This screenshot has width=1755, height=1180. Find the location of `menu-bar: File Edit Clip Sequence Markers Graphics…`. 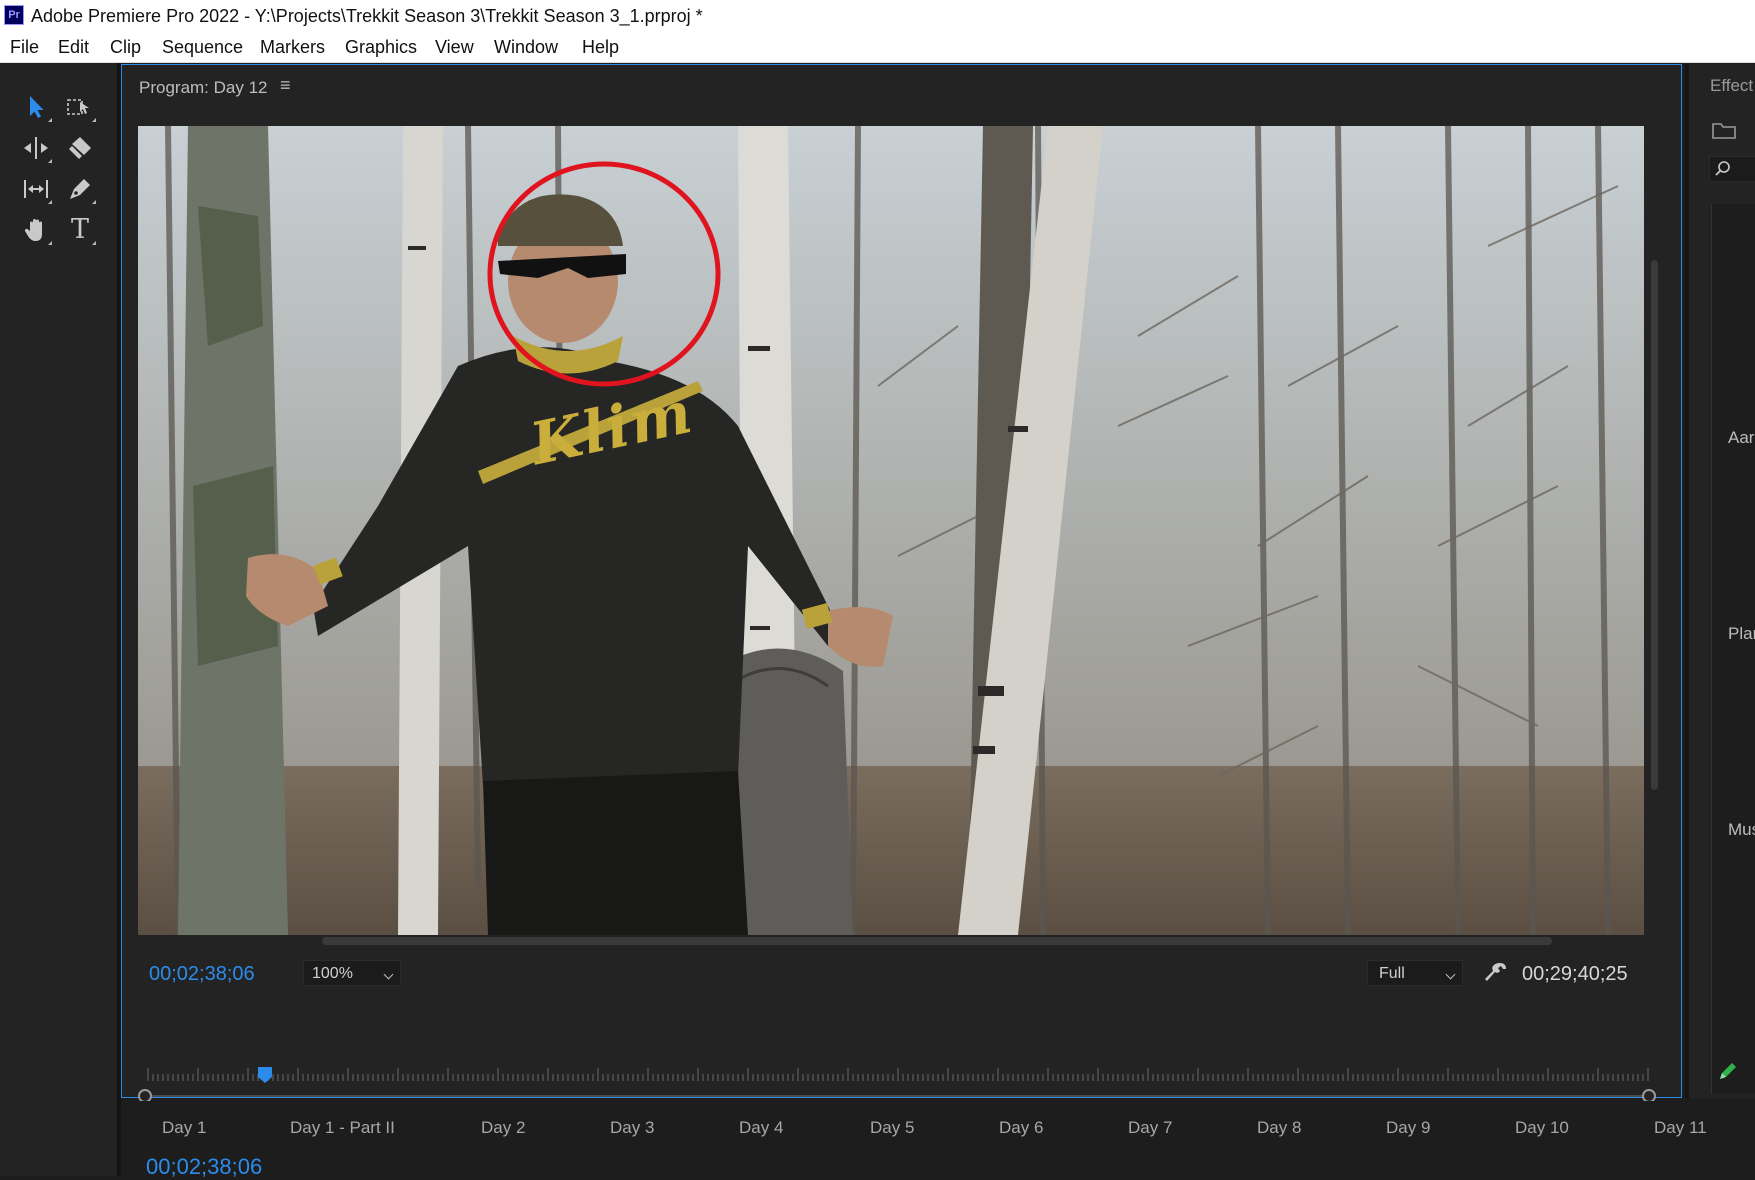

menu-bar: File Edit Clip Sequence Markers Graphics… is located at coordinates (877, 47).